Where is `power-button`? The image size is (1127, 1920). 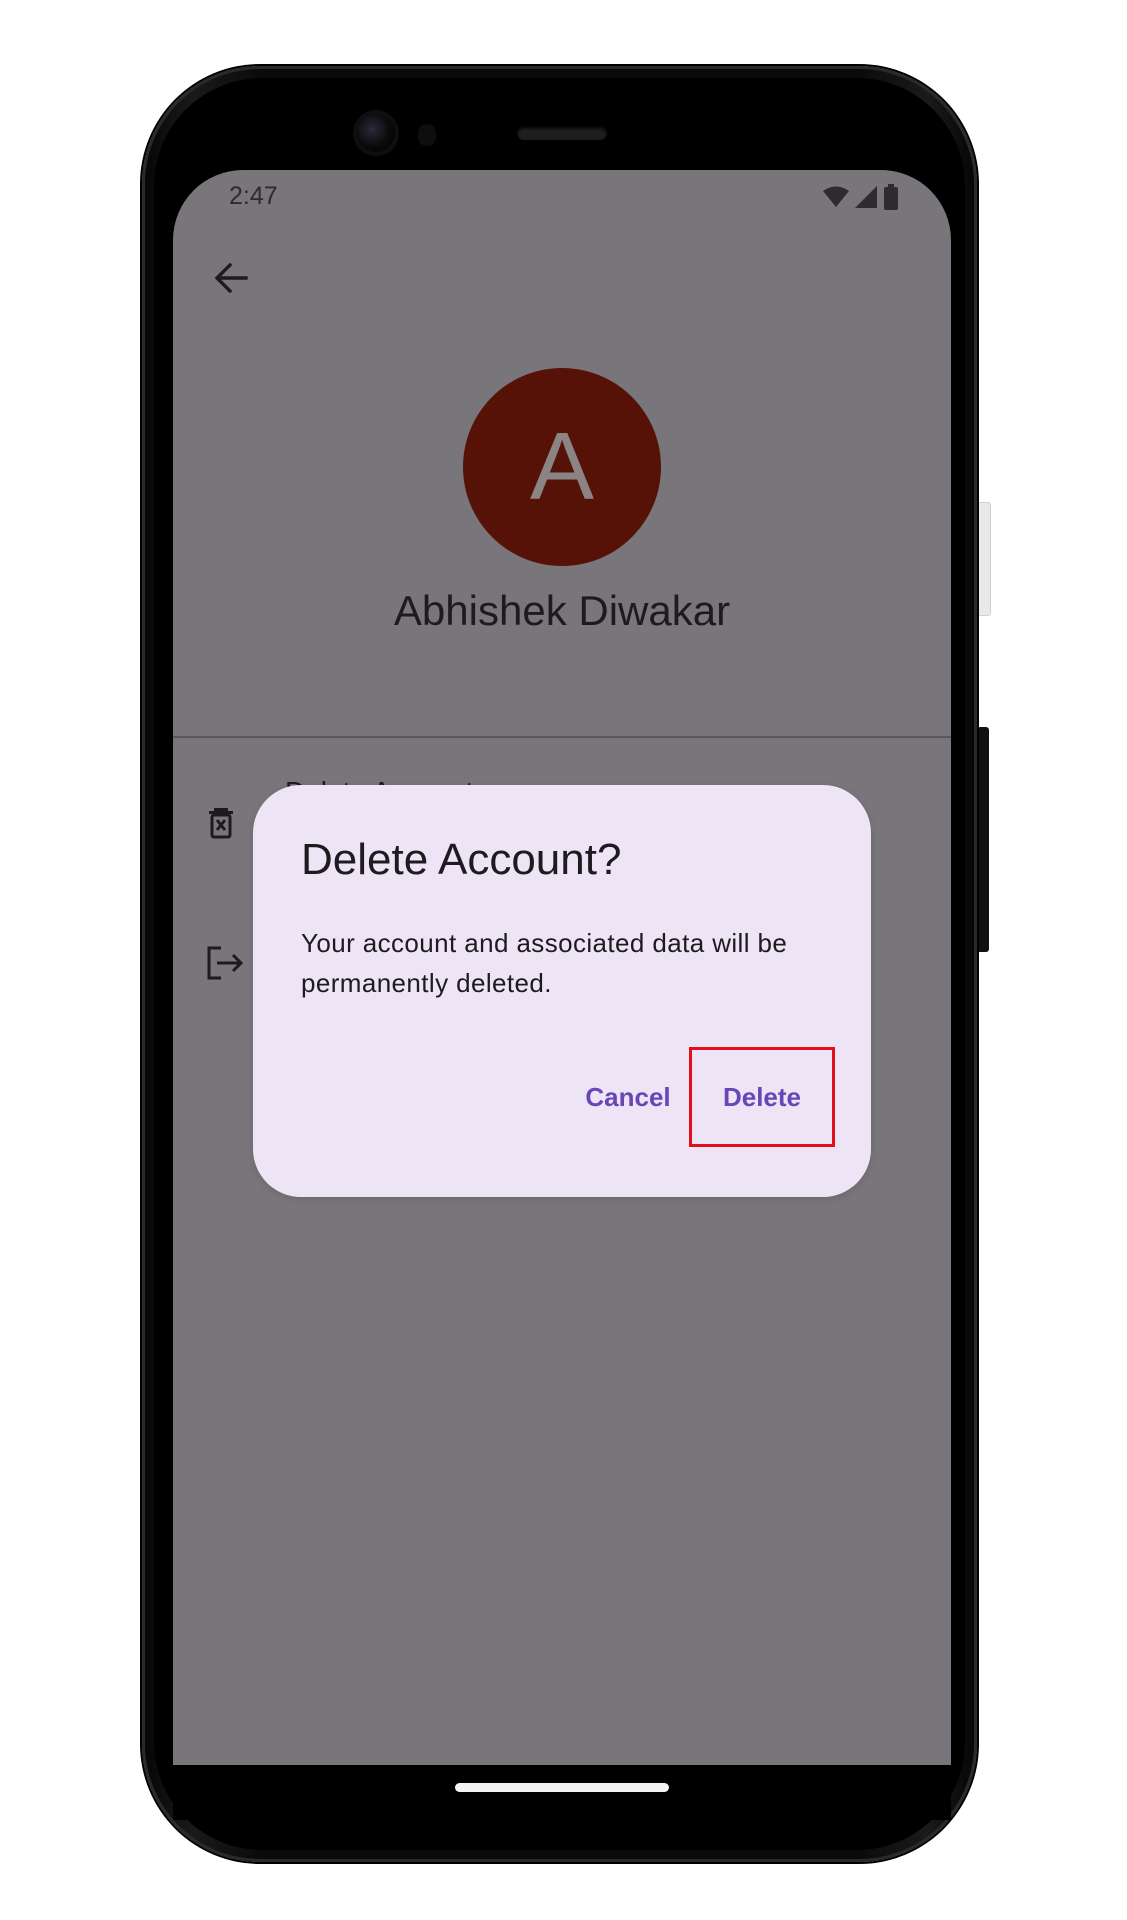
power-button is located at coordinates (984, 559).